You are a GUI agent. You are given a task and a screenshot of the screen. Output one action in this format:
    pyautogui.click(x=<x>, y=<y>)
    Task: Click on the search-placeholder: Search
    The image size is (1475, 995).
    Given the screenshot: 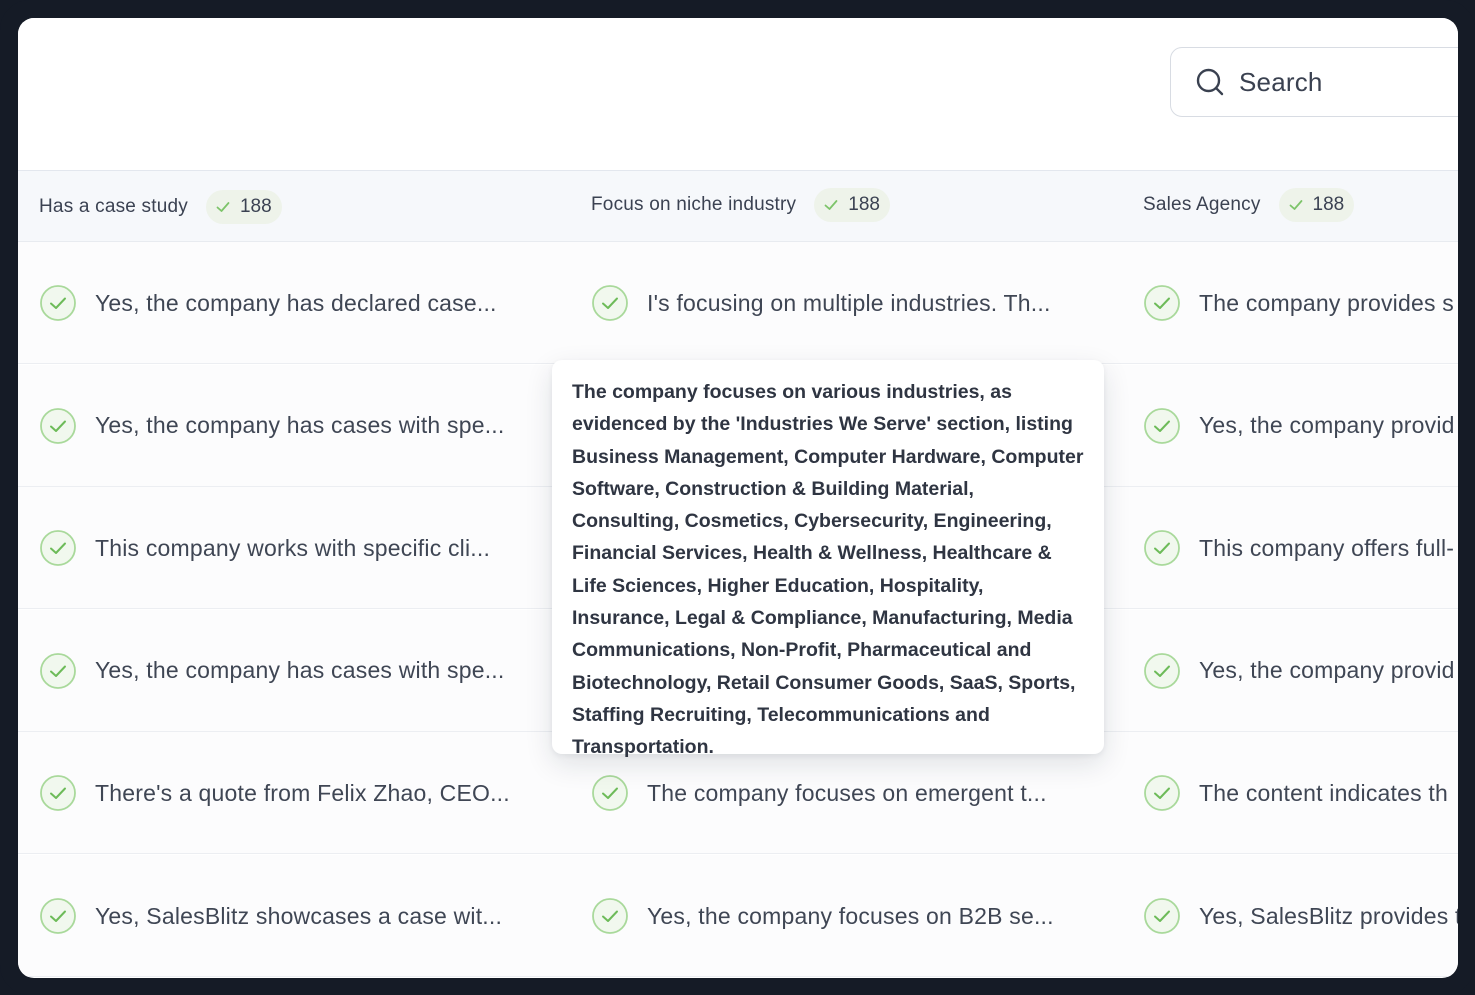 What is the action you would take?
    pyautogui.click(x=1281, y=81)
    